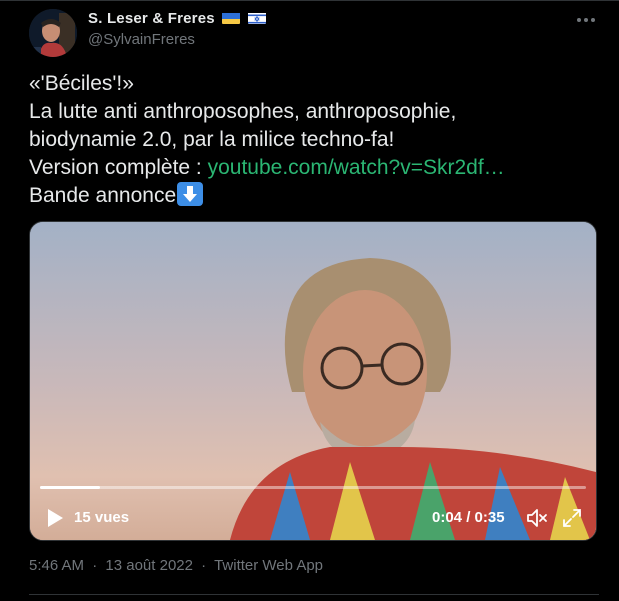  What do you see at coordinates (102, 517) in the screenshot?
I see `view-count: 15 vues` at bounding box center [102, 517].